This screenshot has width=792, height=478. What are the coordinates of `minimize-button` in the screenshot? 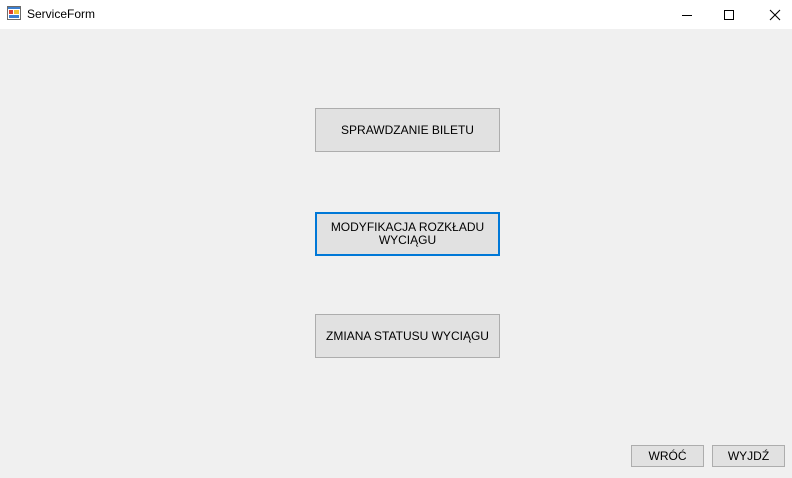 It's located at (687, 14).